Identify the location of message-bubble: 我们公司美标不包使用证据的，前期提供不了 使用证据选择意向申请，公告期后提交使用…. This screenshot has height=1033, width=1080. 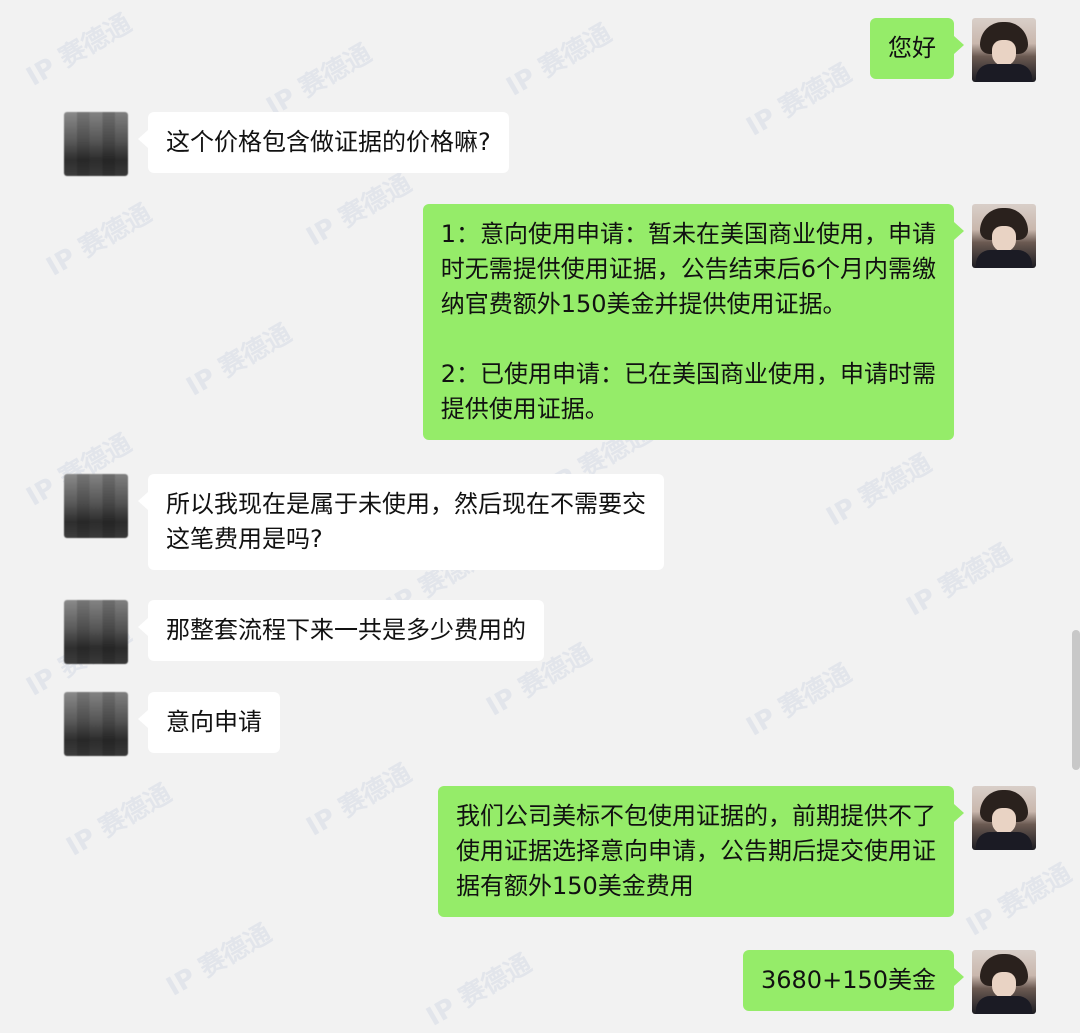
(701, 851).